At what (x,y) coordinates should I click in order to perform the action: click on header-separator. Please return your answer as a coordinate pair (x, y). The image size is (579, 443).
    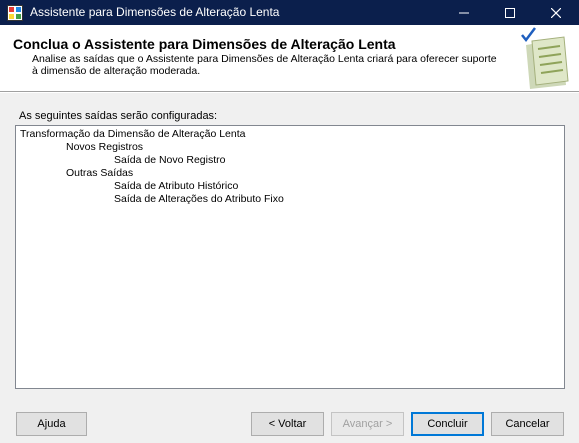
    Looking at the image, I should click on (289, 92).